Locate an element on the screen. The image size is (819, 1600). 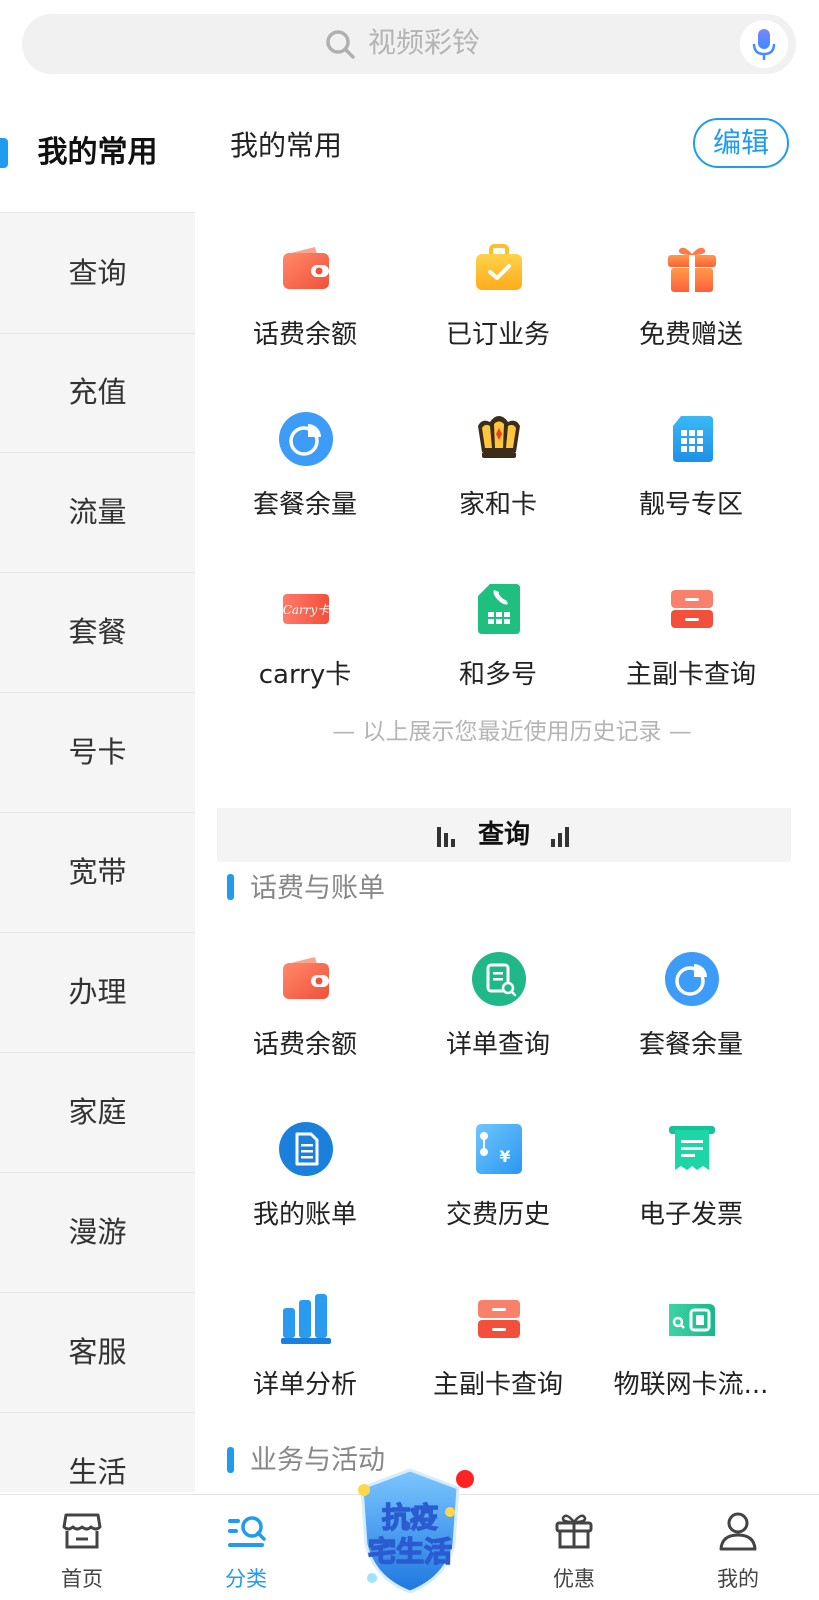
sidebar-item-label: 我的常用 is located at coordinates (97, 152).